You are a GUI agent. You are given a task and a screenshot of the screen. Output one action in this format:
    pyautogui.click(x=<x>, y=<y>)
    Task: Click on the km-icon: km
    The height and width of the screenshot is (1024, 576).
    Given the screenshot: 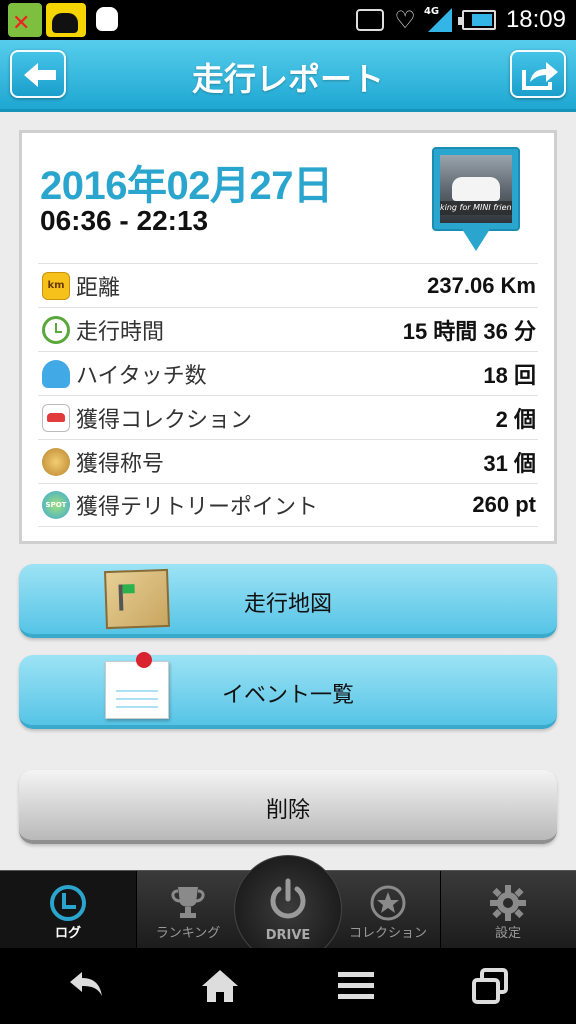 What is the action you would take?
    pyautogui.click(x=56, y=285)
    